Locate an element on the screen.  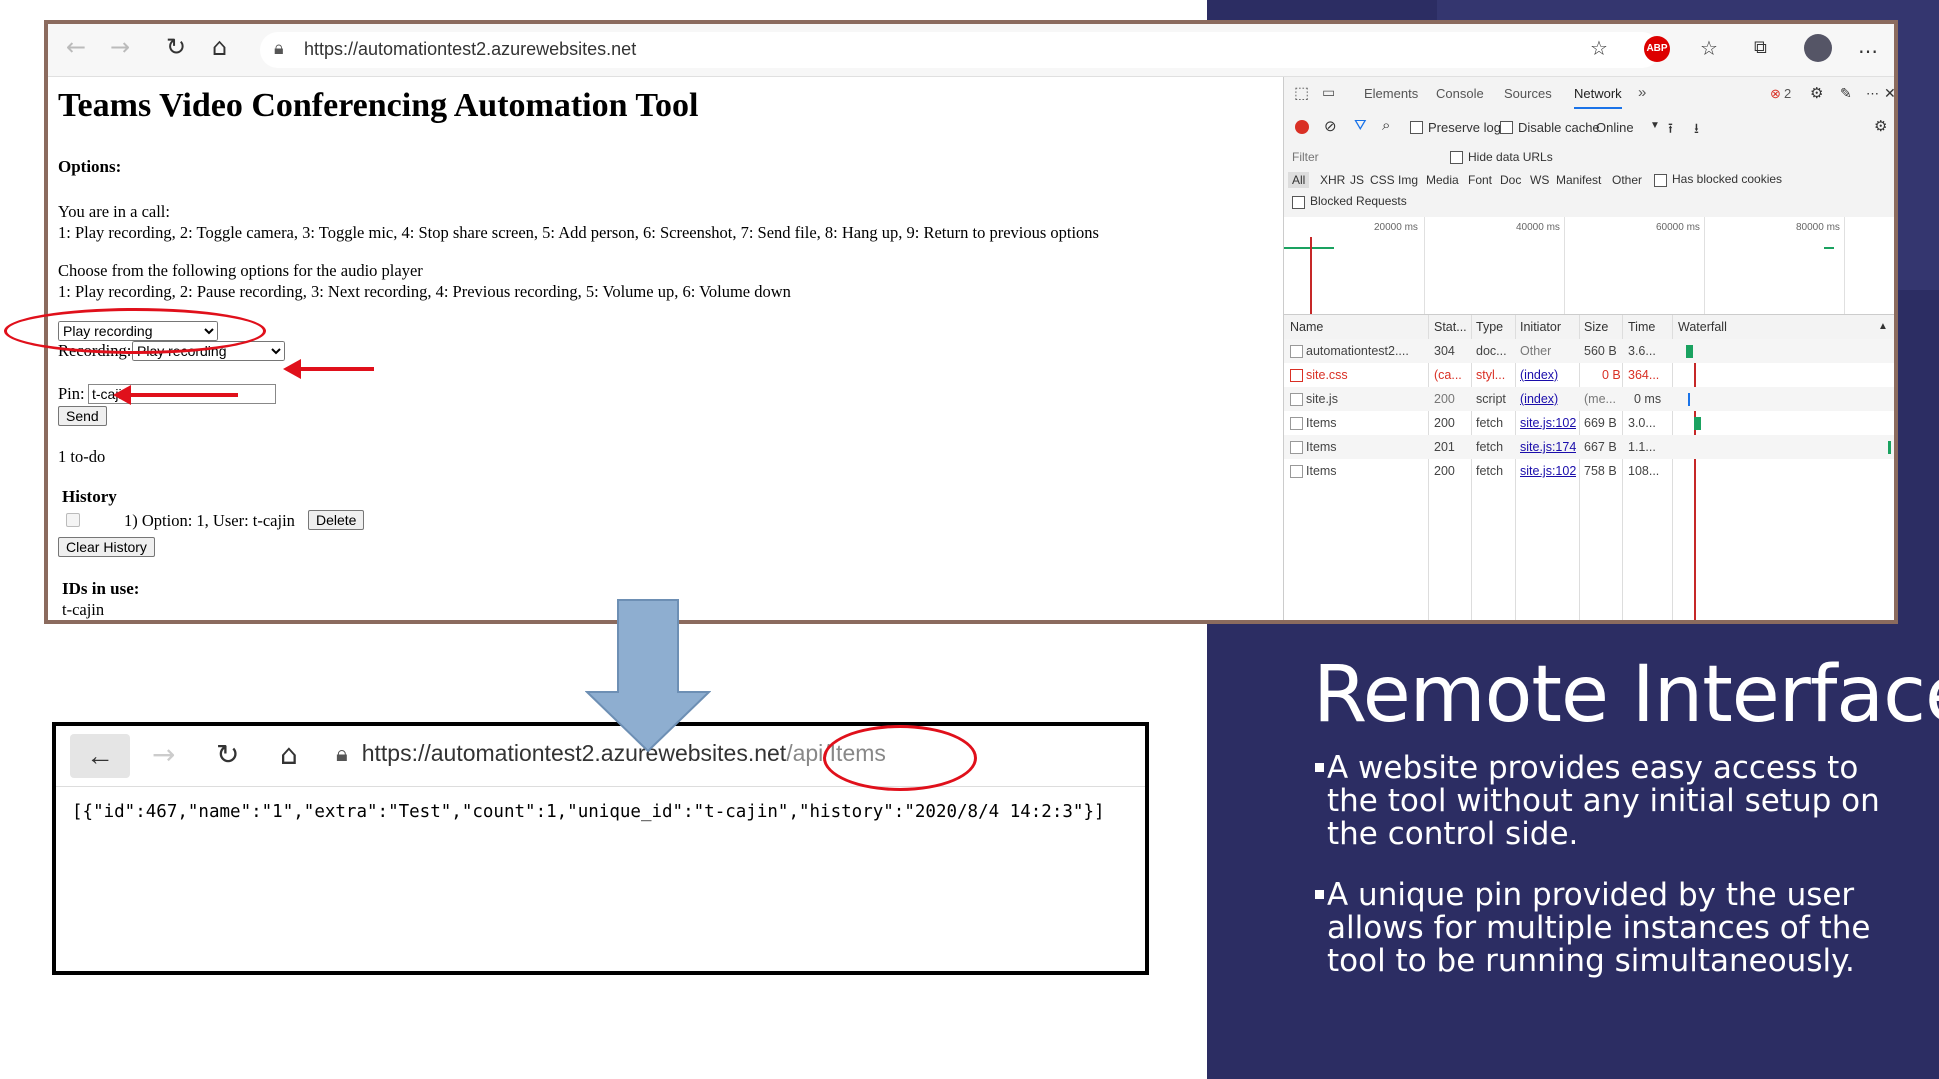
filter-type-xhr: XHR is located at coordinates (1332, 180).